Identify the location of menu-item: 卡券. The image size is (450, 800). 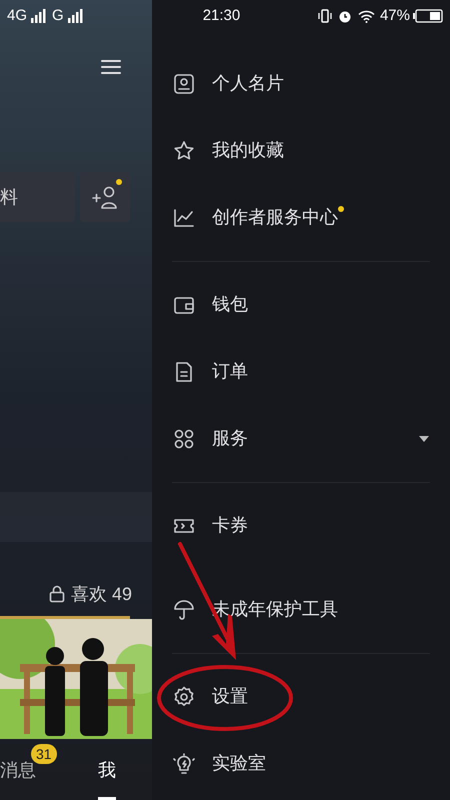
(301, 525).